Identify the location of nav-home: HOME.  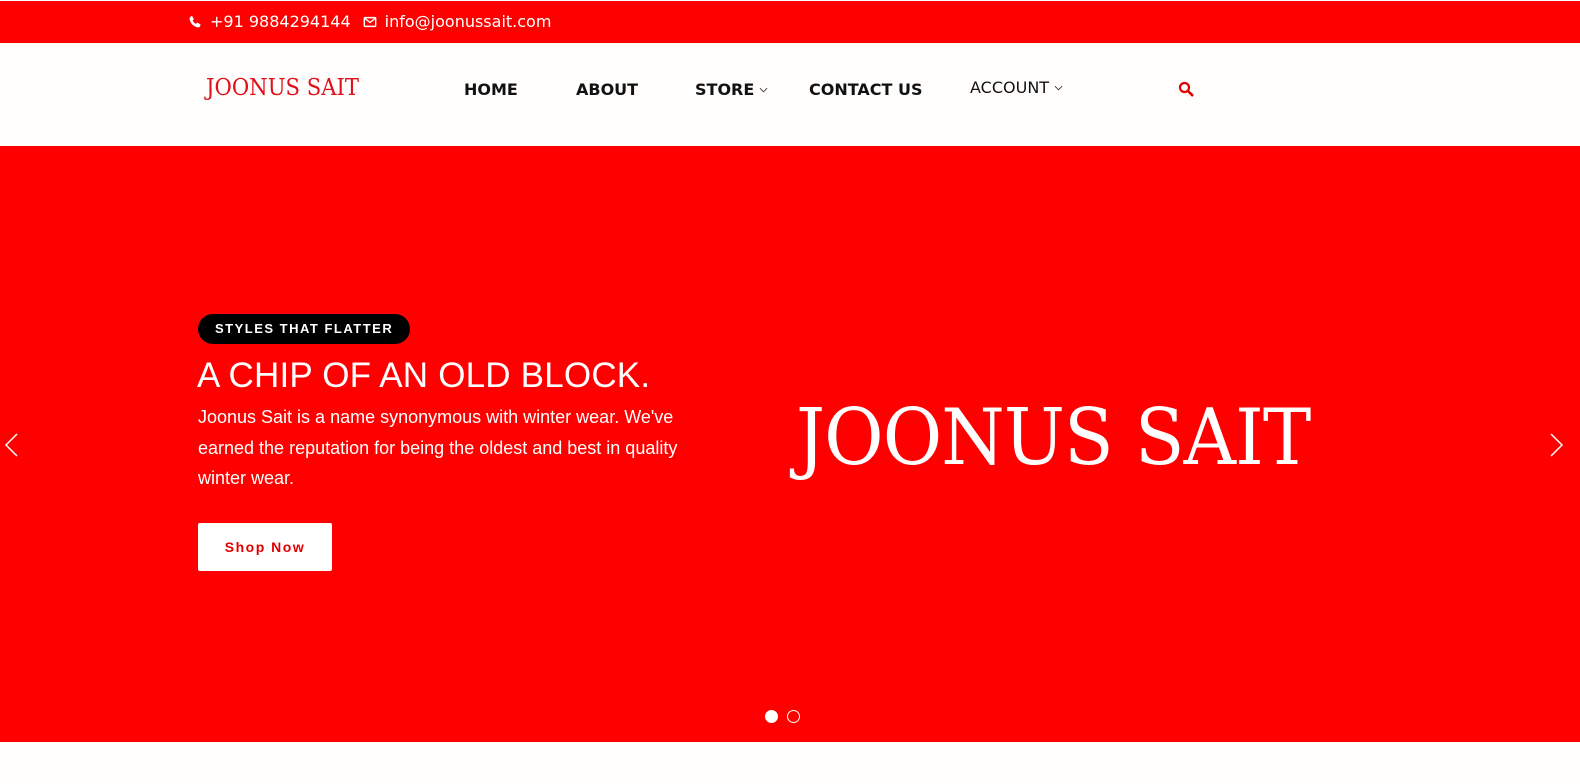
(491, 89).